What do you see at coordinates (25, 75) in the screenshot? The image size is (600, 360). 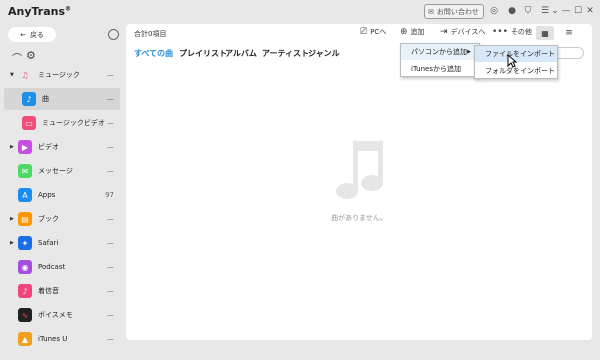 I see `music-note-icon: ♫` at bounding box center [25, 75].